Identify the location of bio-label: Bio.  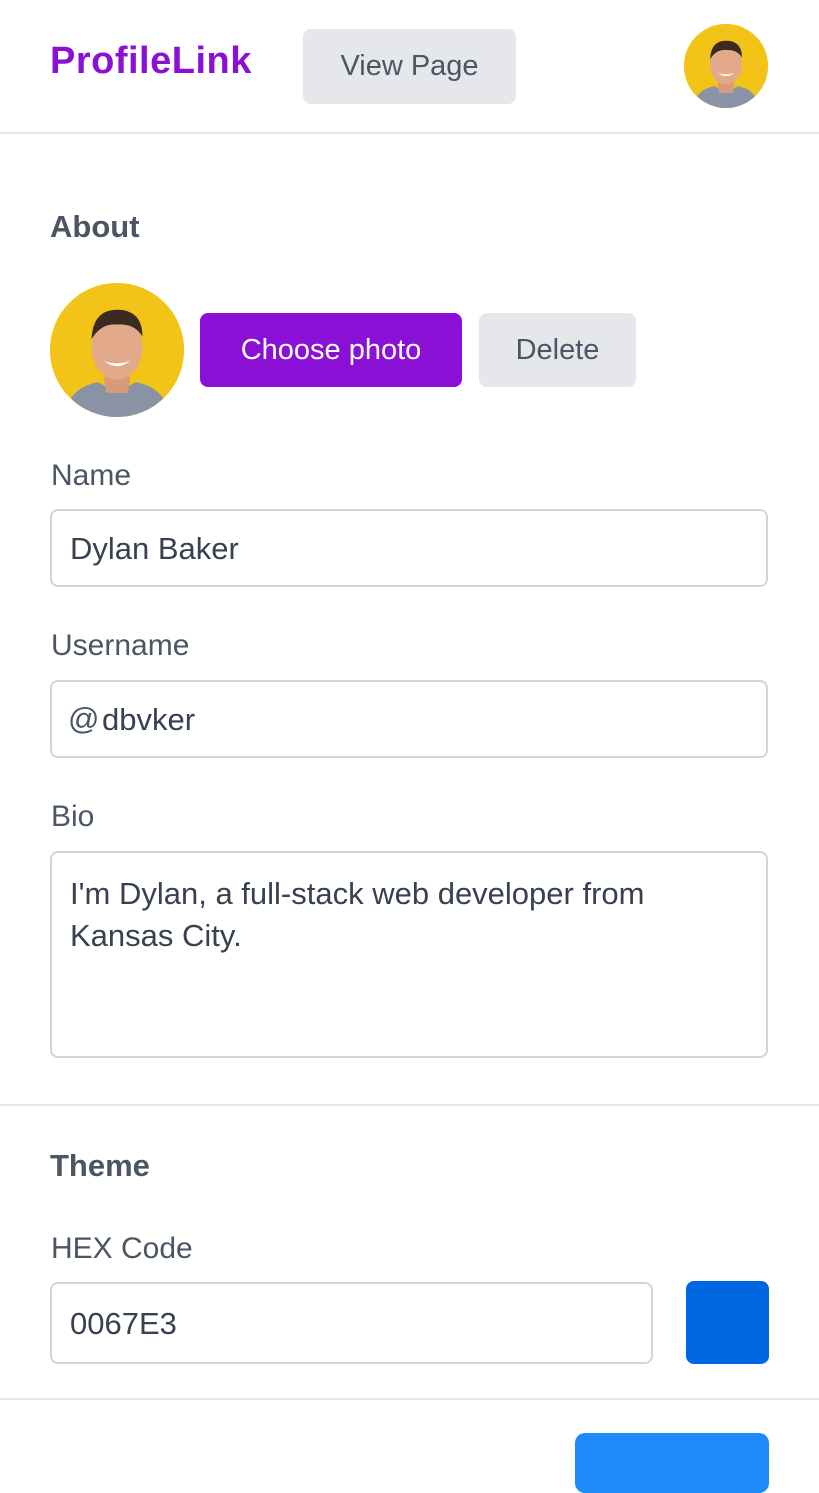
(73, 816).